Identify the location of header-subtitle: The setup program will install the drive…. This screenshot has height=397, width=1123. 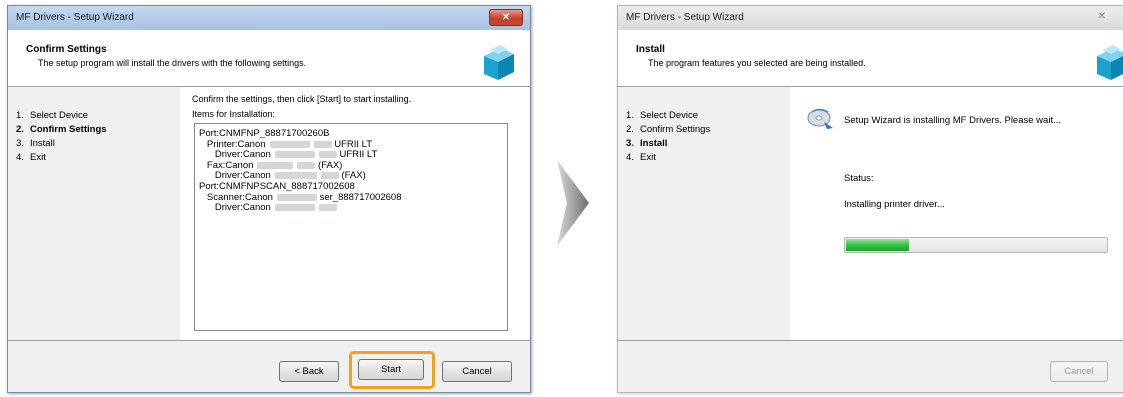
(172, 63).